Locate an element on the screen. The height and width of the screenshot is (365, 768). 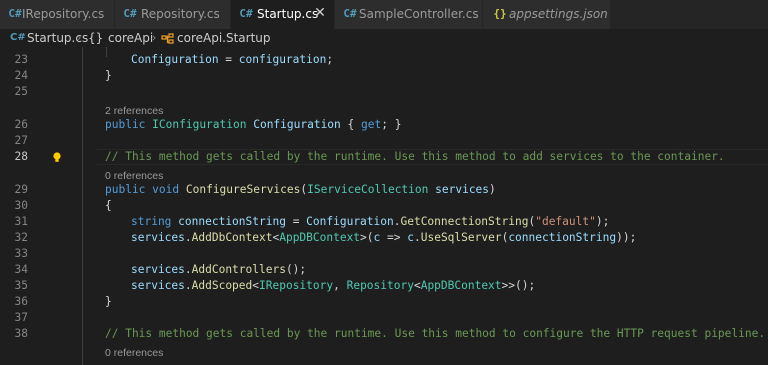
code-token: configuration is located at coordinates (282, 59).